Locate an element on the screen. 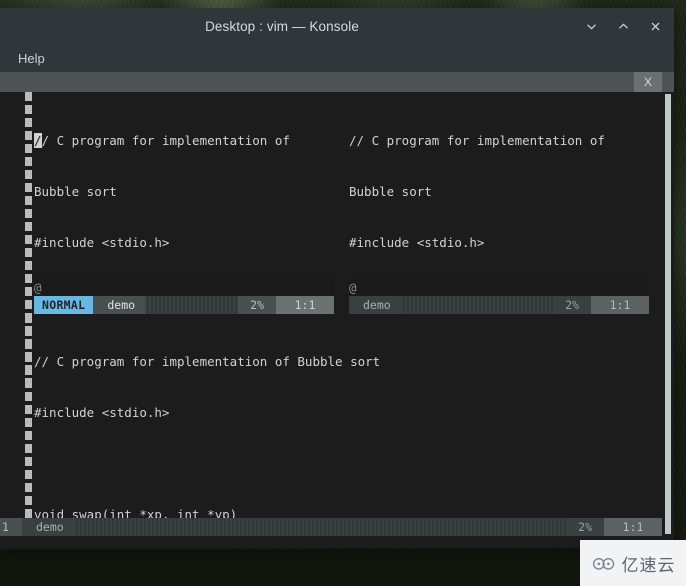 The image size is (686, 586). menu-item-help: Help is located at coordinates (31, 58).